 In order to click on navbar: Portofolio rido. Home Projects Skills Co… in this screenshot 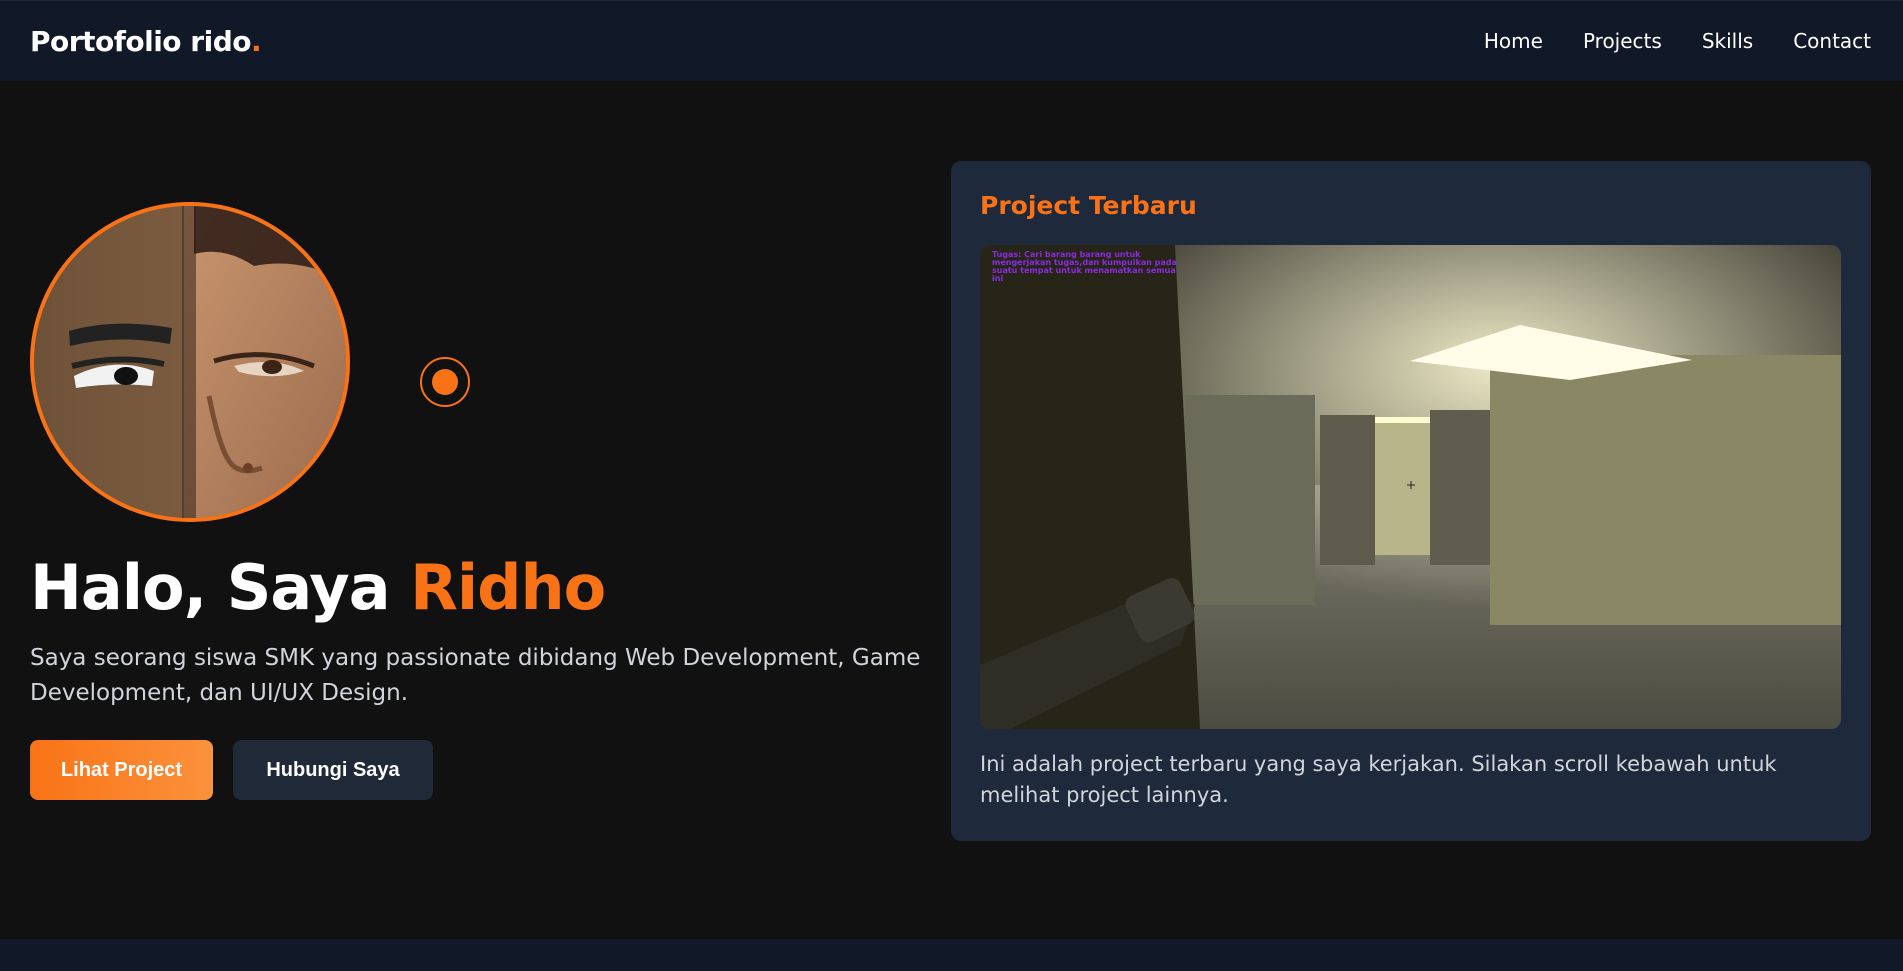, I will do `click(951, 40)`.